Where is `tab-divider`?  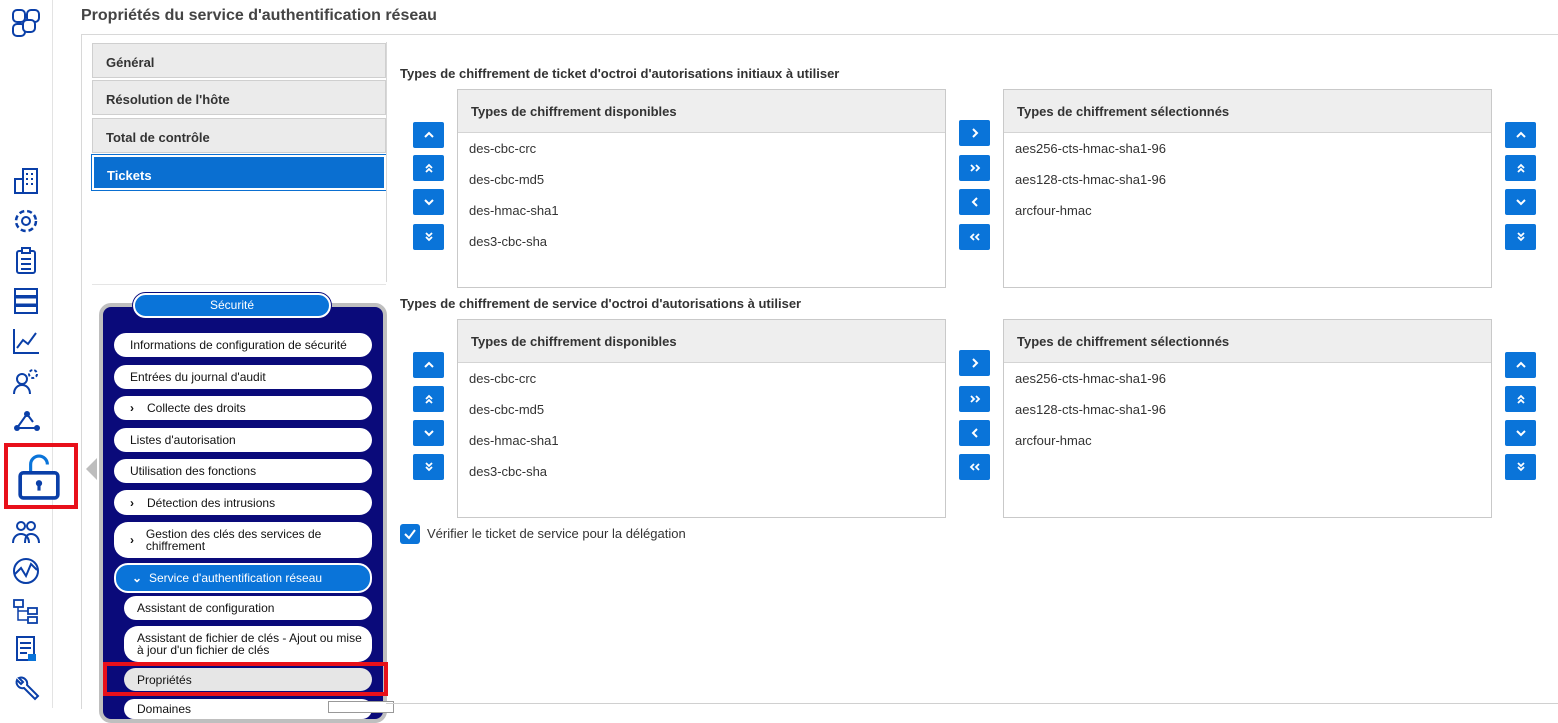
tab-divider is located at coordinates (386, 162).